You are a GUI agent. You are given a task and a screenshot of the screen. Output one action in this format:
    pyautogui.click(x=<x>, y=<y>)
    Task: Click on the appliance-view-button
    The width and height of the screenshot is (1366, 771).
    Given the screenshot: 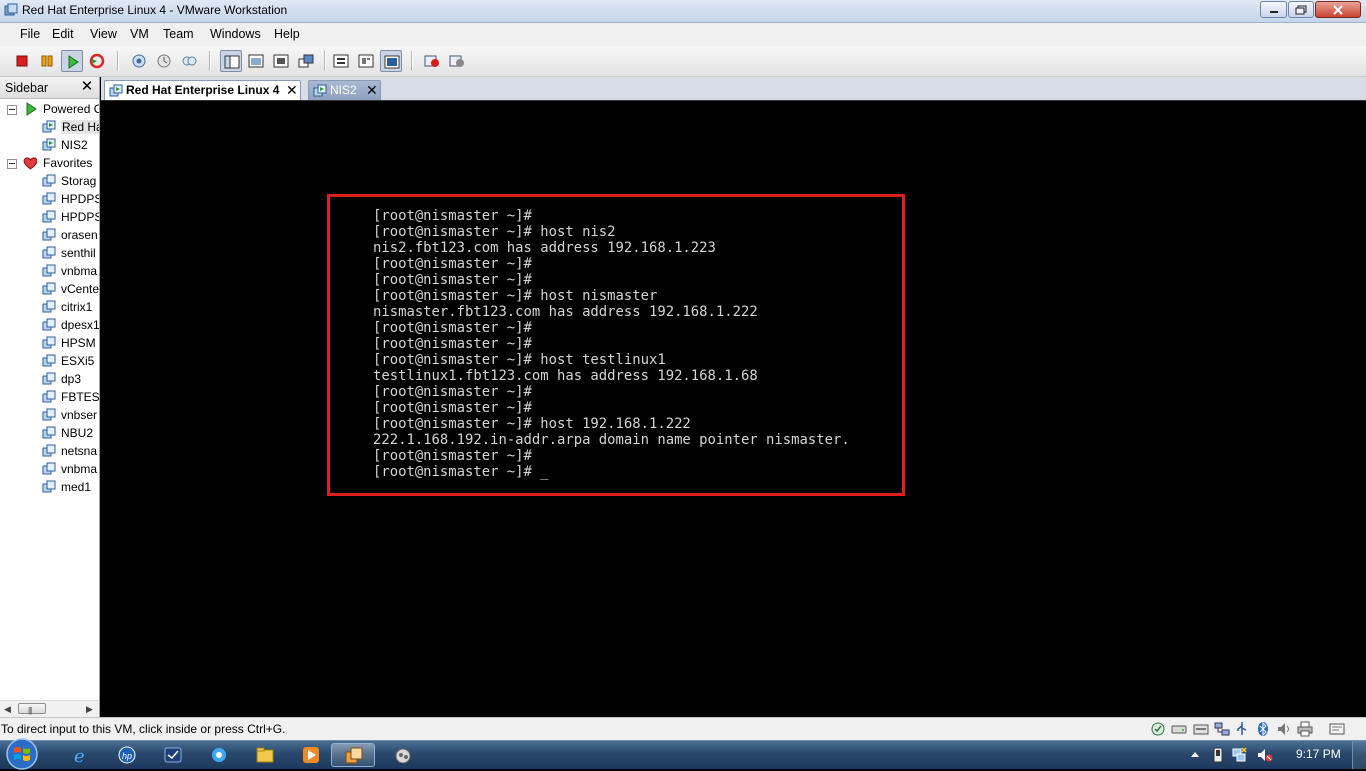 What is the action you would take?
    pyautogui.click(x=366, y=61)
    